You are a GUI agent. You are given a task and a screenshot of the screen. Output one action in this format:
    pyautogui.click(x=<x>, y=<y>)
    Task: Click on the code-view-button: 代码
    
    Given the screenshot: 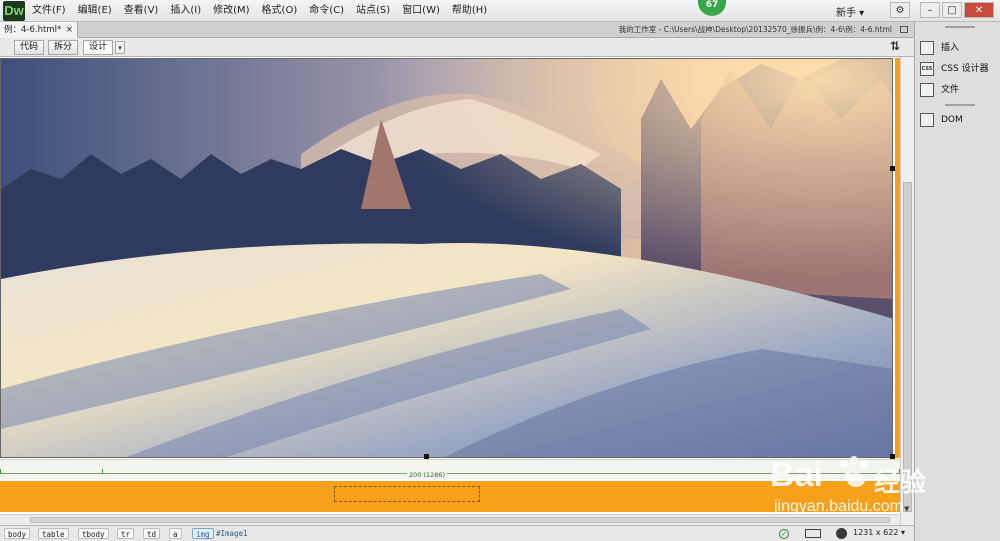 What is the action you would take?
    pyautogui.click(x=29, y=47)
    